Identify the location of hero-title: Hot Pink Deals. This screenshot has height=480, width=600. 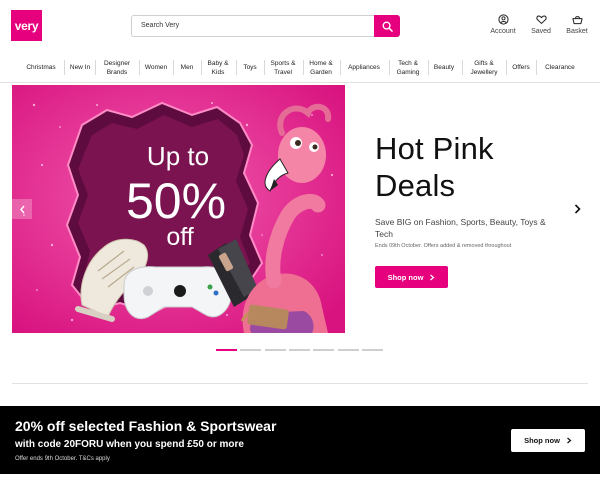
(475, 167).